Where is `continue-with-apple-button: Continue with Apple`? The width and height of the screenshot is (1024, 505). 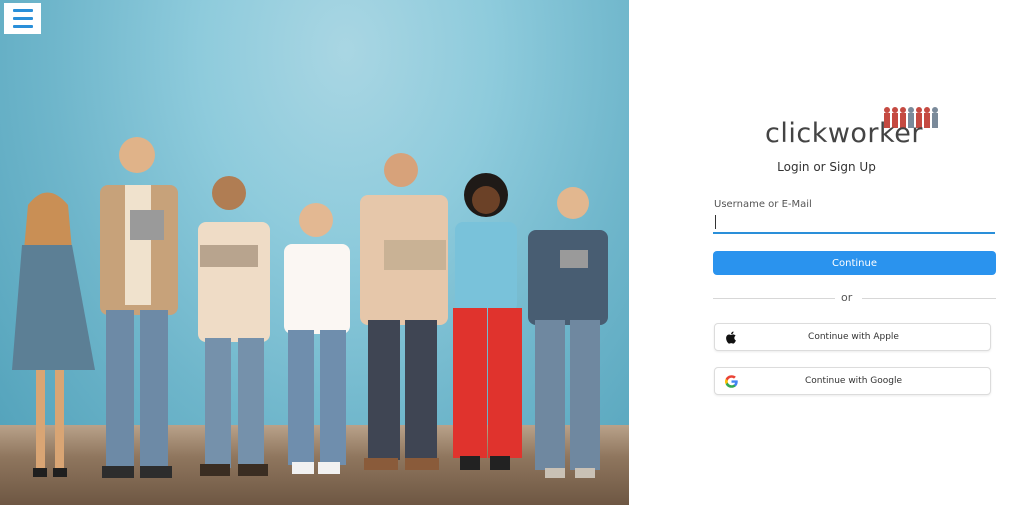 continue-with-apple-button: Continue with Apple is located at coordinates (852, 337).